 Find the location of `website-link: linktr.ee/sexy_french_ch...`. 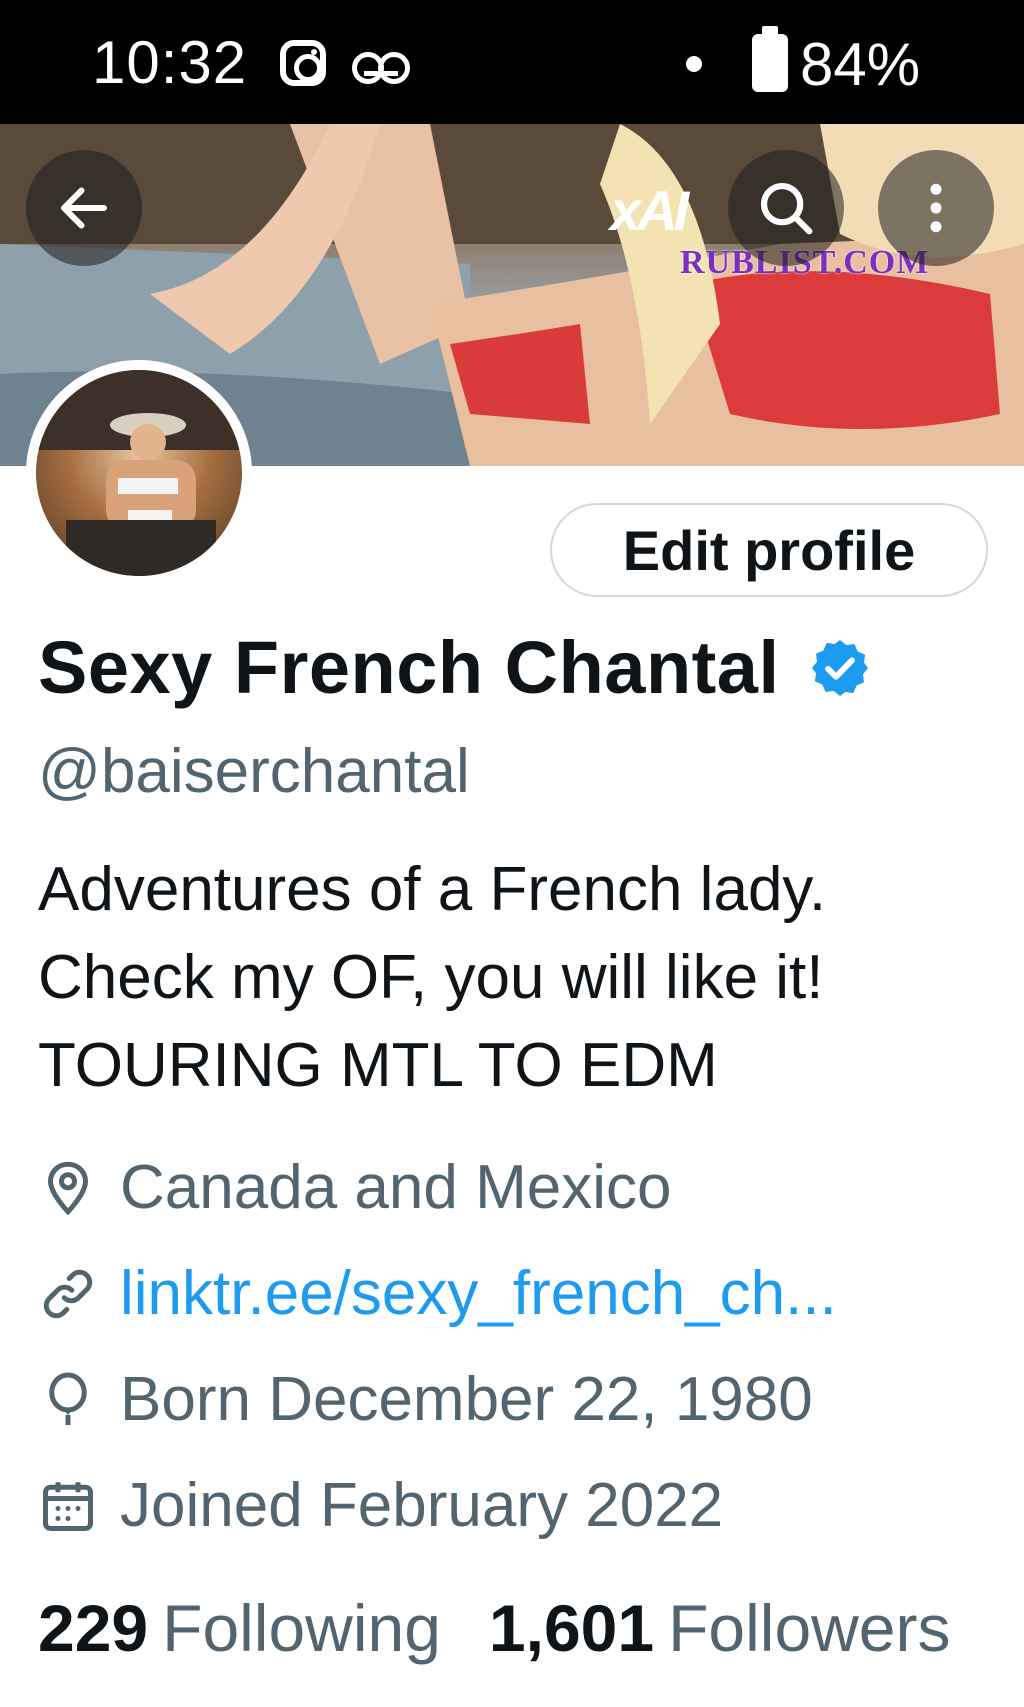

website-link: linktr.ee/sexy_french_ch... is located at coordinates (478, 1293).